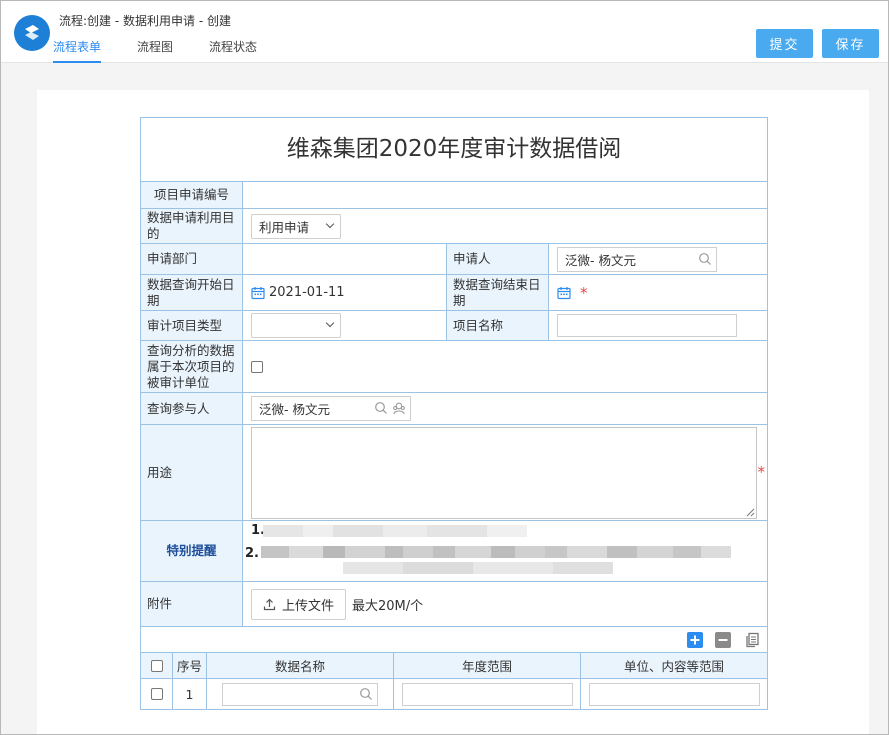 This screenshot has width=889, height=735. What do you see at coordinates (294, 409) in the screenshot?
I see `participants-value: 泛微- 杨文元` at bounding box center [294, 409].